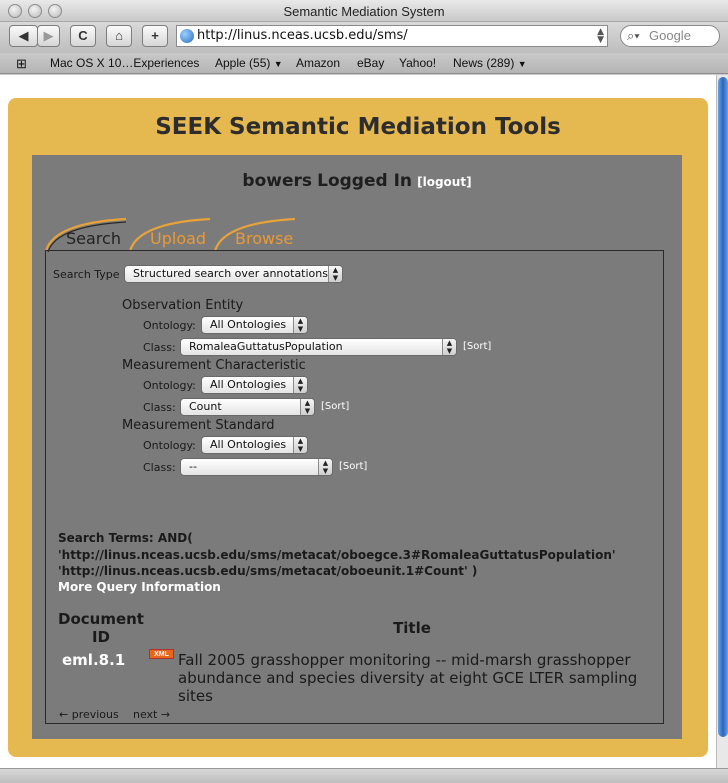 This screenshot has height=783, width=728. I want to click on search-icon: ⌕▾, so click(633, 35).